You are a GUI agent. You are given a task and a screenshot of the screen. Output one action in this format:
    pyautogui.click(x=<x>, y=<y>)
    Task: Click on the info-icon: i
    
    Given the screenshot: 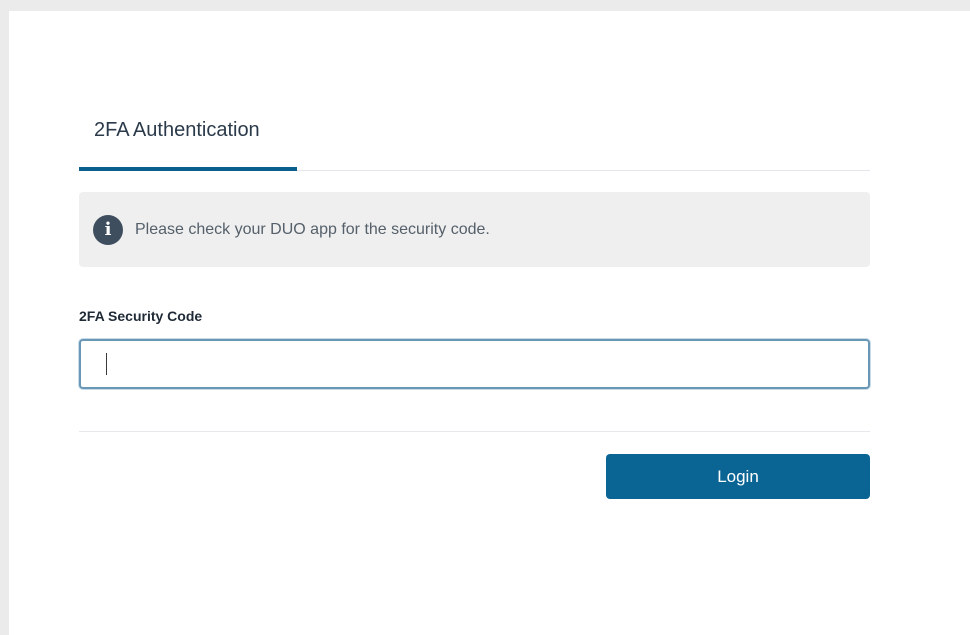 What is the action you would take?
    pyautogui.click(x=108, y=229)
    